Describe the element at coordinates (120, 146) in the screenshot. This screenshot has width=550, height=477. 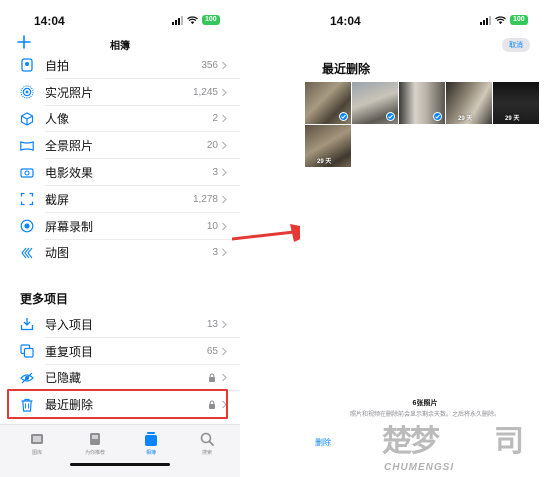
I see `list-item-panorama: 全景照片 20` at that location.